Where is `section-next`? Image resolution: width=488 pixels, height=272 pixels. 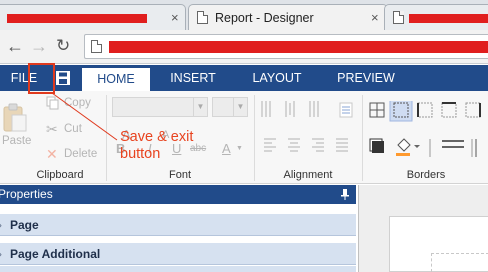
section-next is located at coordinates (178, 269).